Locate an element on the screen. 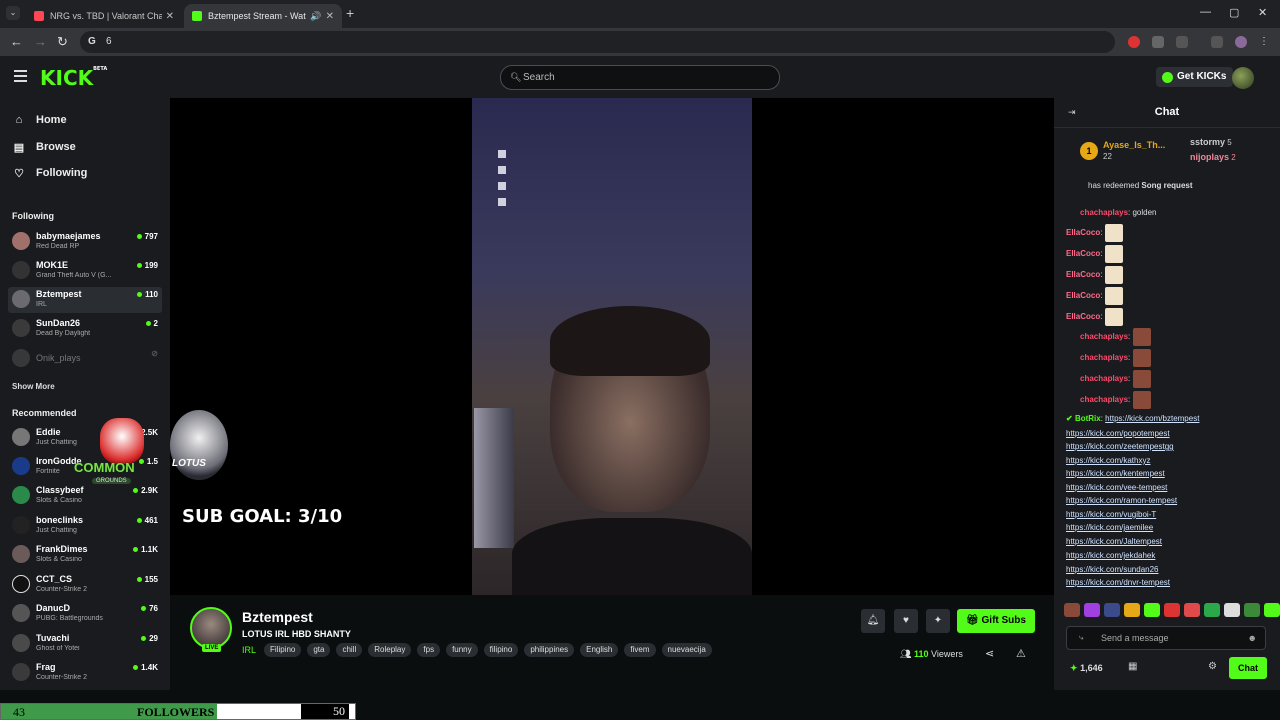 The image size is (1280, 720). chat-link: https://kick.com/kathxyz is located at coordinates (1108, 460).